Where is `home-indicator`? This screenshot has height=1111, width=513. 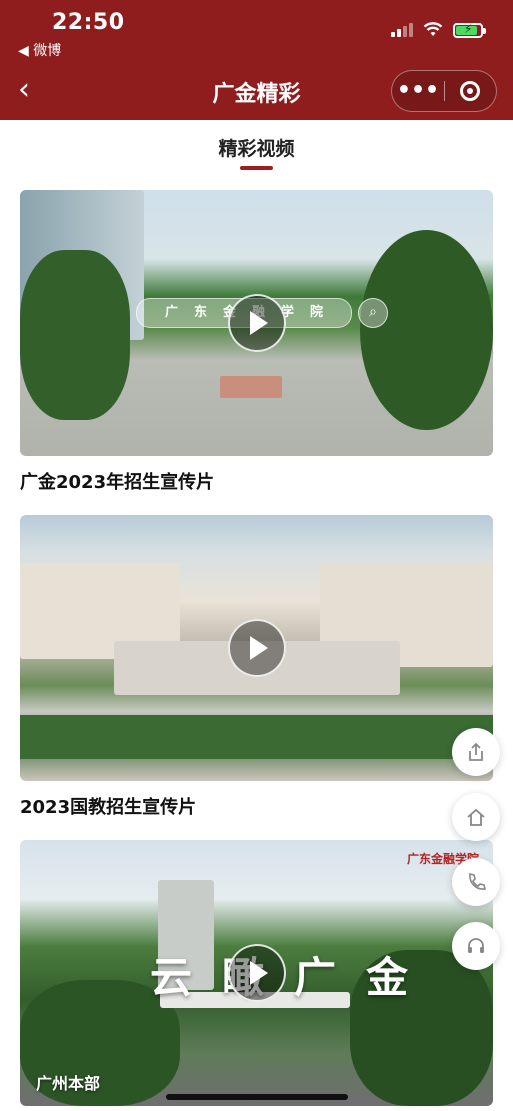
home-indicator is located at coordinates (257, 1097).